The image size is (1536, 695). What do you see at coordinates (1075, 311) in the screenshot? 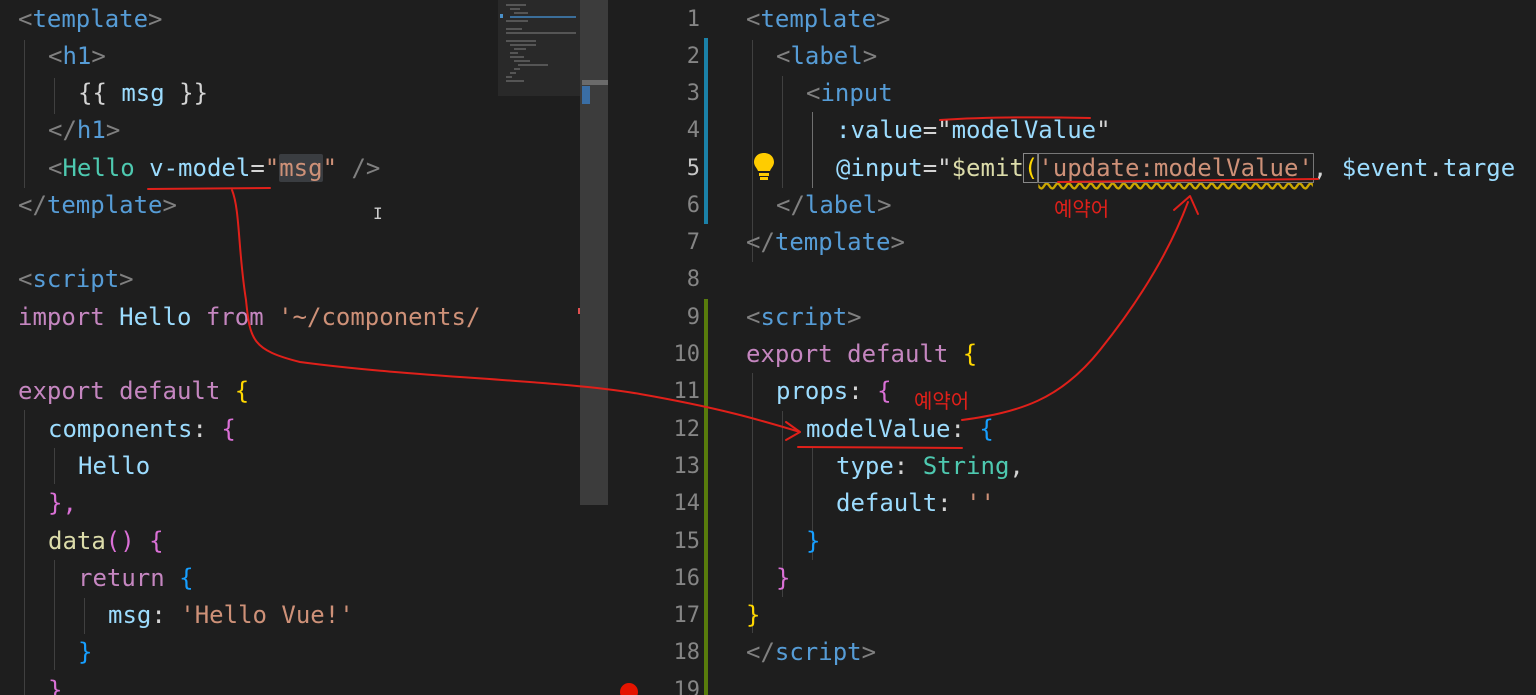
I see `arrow-prop-to-event` at bounding box center [1075, 311].